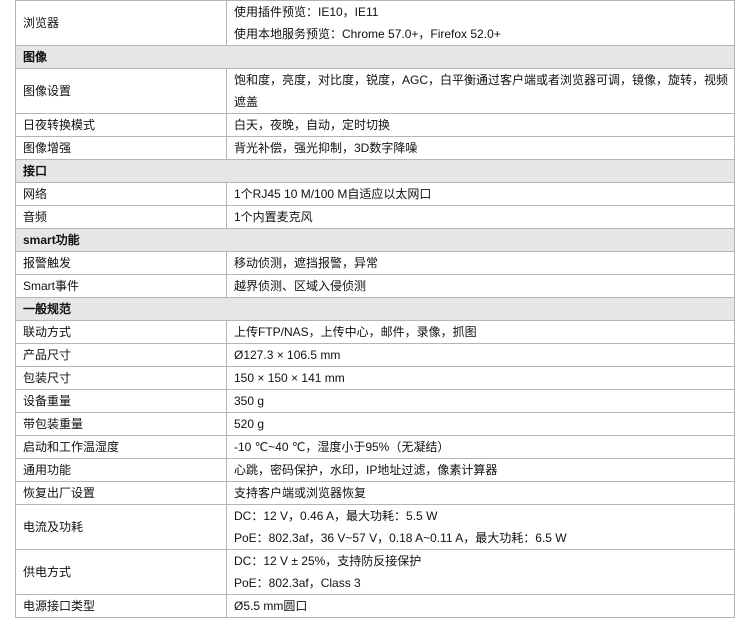 The width and height of the screenshot is (750, 638). What do you see at coordinates (480, 424) in the screenshot?
I see `spec-value: 520 g` at bounding box center [480, 424].